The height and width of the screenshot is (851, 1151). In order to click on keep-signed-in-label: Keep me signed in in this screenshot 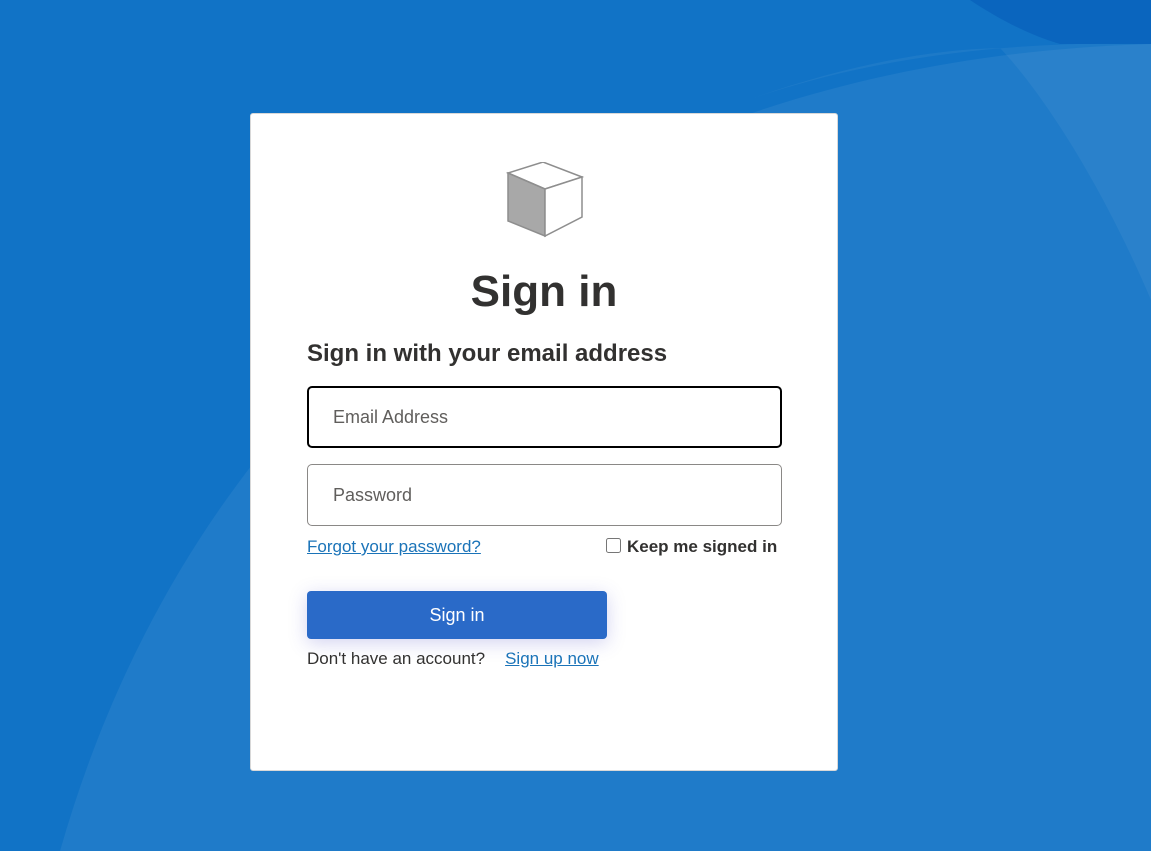, I will do `click(702, 546)`.